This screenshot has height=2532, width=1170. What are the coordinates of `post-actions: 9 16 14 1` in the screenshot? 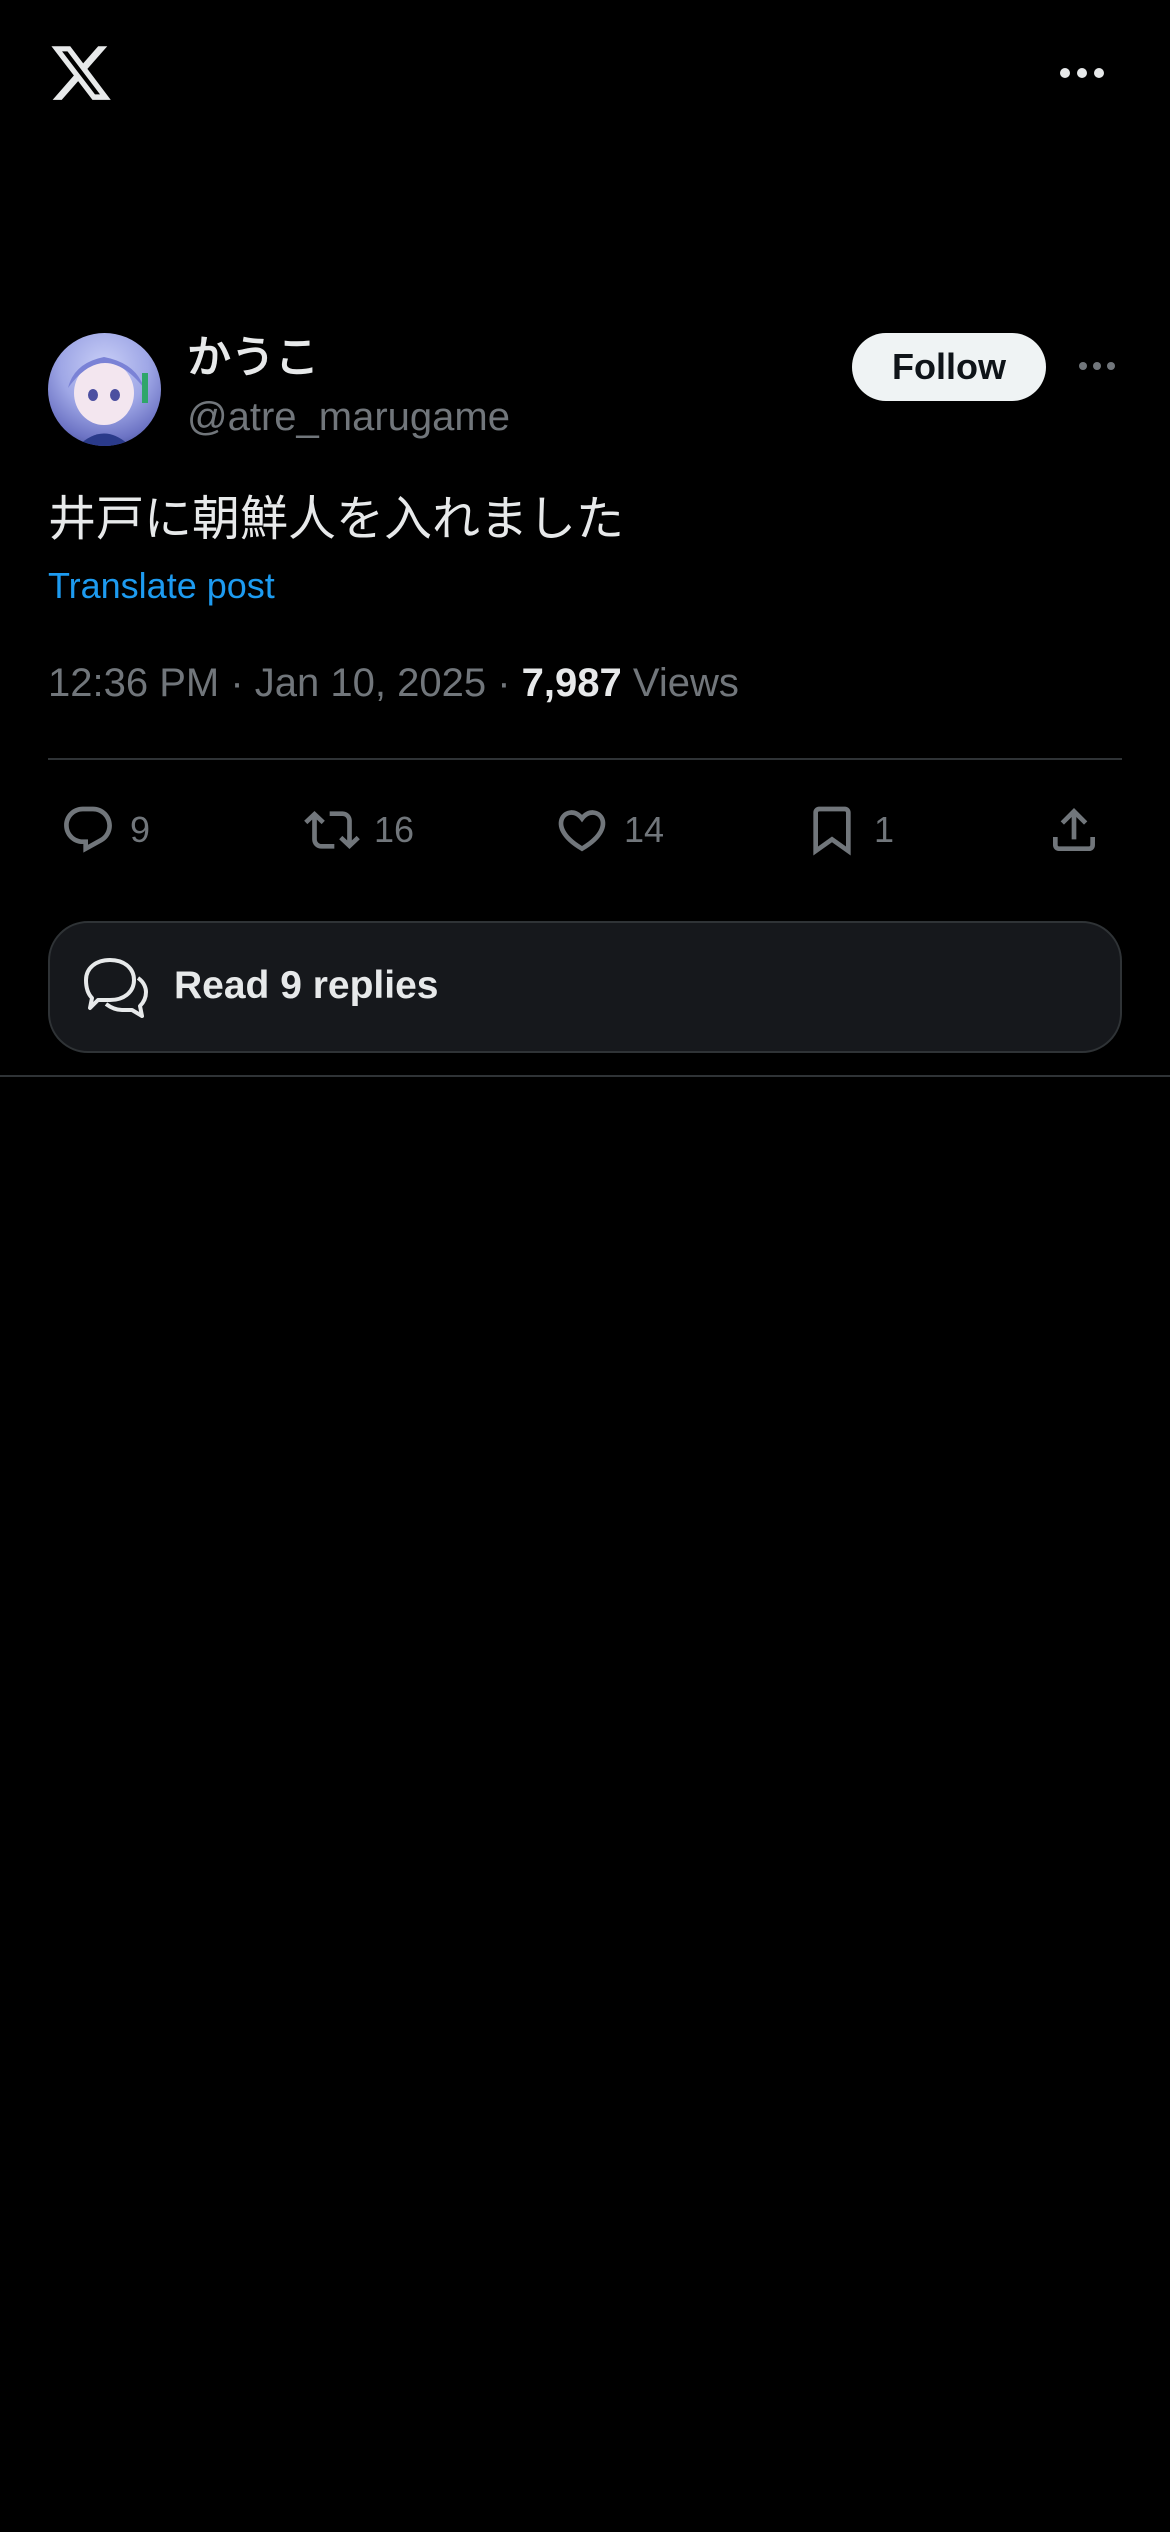 It's located at (585, 830).